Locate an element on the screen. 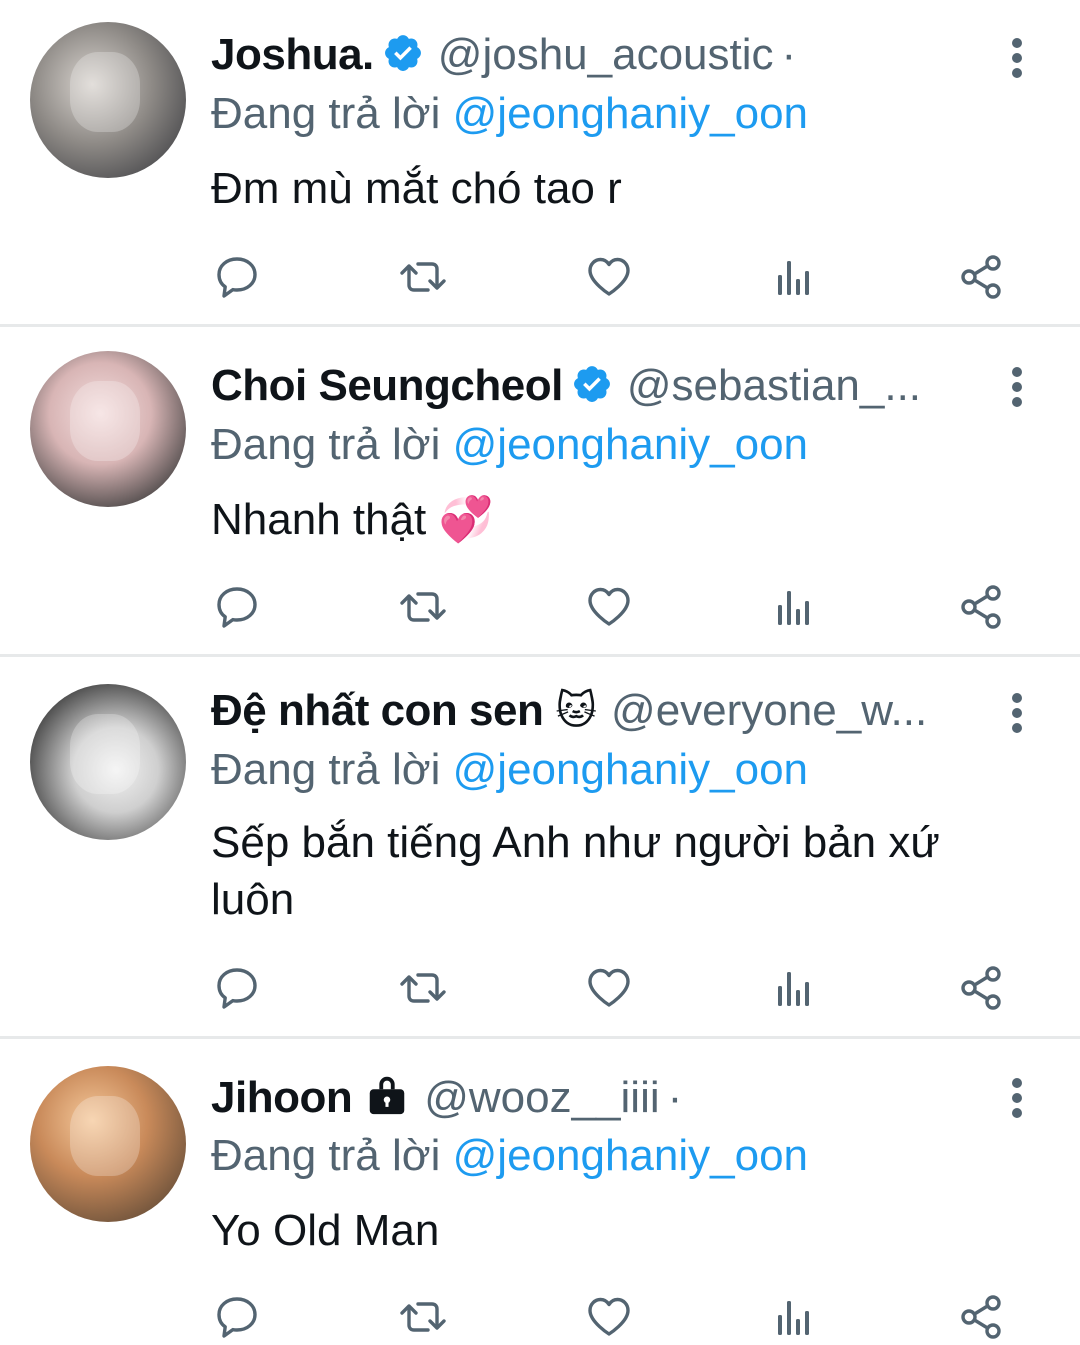 The height and width of the screenshot is (1345, 1080). cat-emoji: 🐱 is located at coordinates (576, 711).